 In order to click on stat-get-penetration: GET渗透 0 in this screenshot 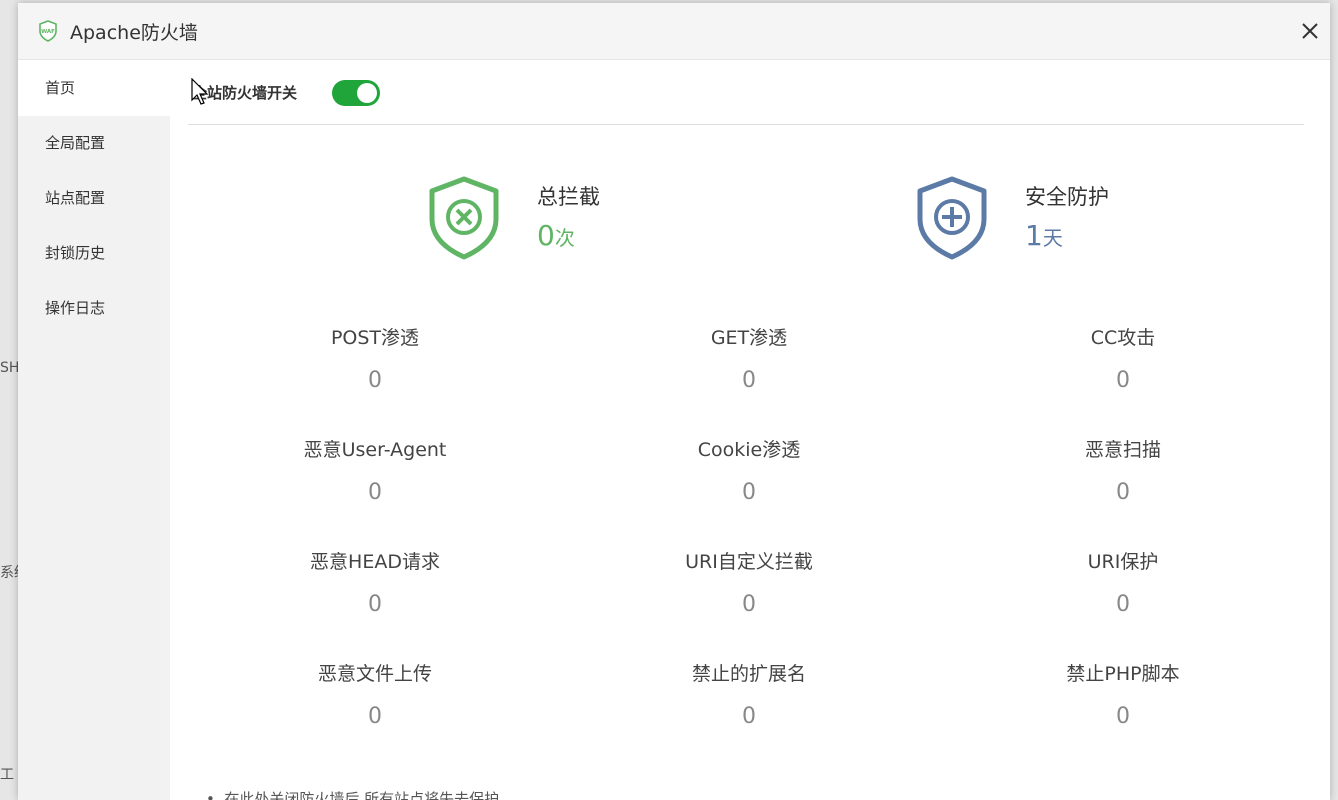, I will do `click(749, 379)`.